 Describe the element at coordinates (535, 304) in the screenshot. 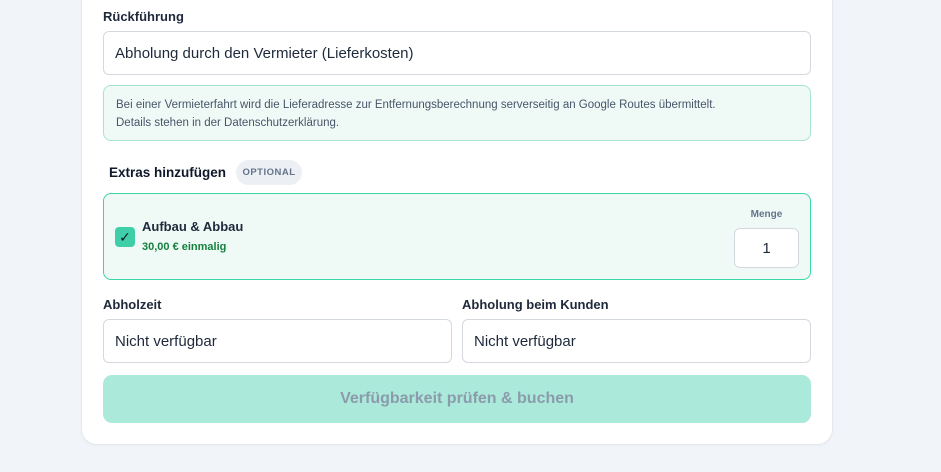

I see `pickup-customer-label: Abholung beim Kunden` at that location.